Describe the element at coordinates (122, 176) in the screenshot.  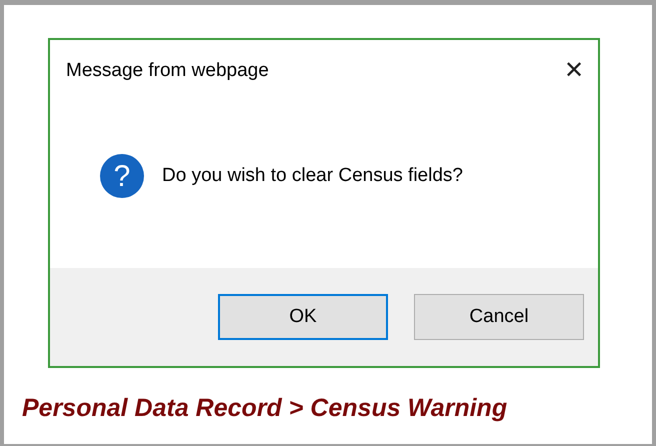
I see `question-icon: ?` at that location.